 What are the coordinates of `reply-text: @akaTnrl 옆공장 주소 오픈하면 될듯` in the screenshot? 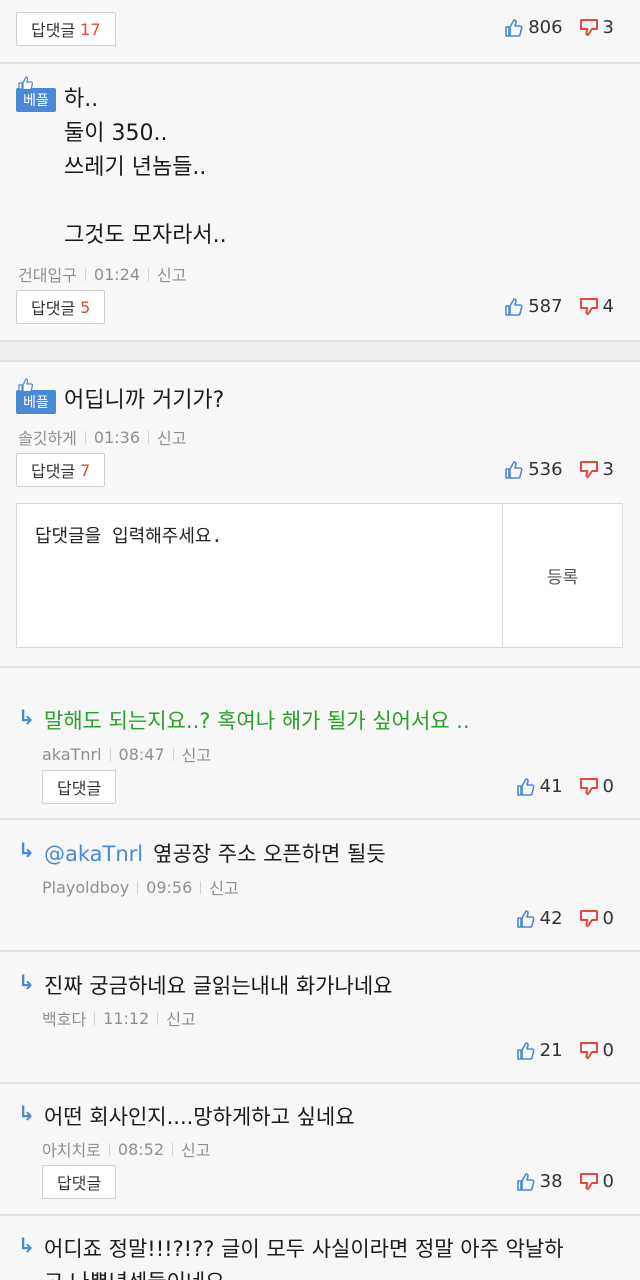 It's located at (215, 853).